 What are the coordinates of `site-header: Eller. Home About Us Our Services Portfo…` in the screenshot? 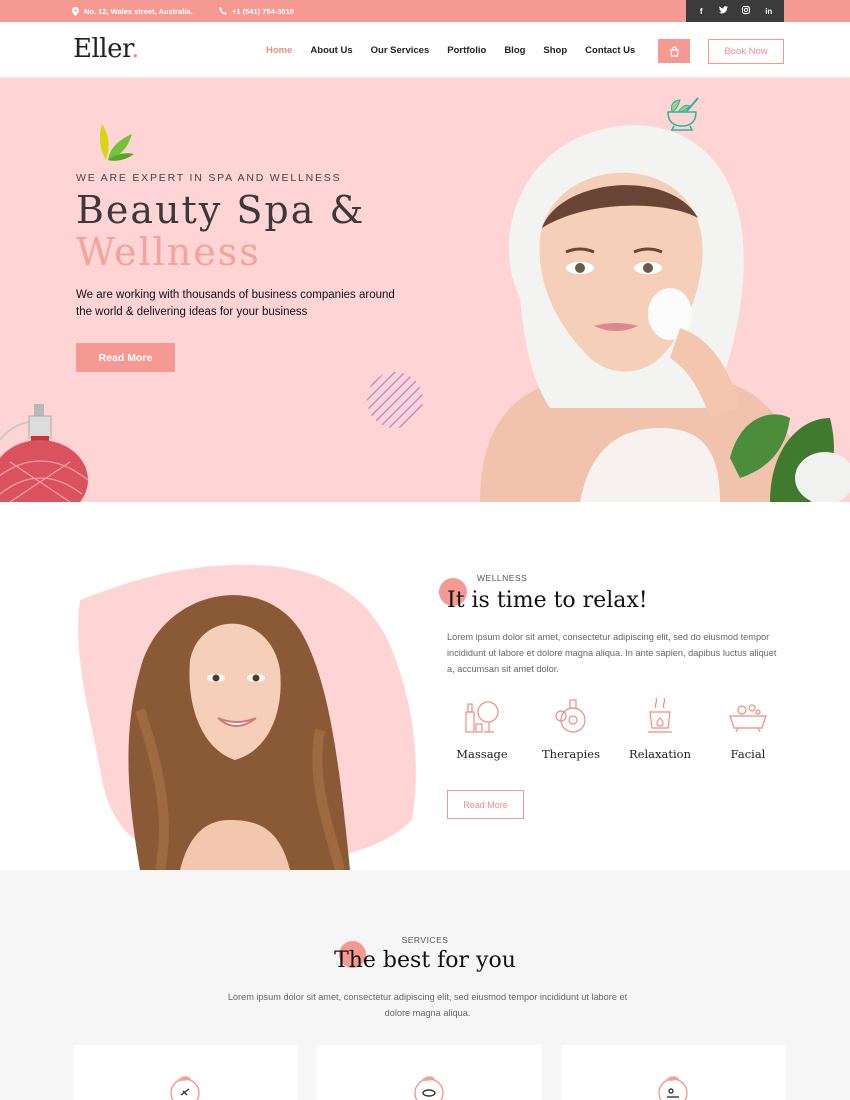 It's located at (425, 50).